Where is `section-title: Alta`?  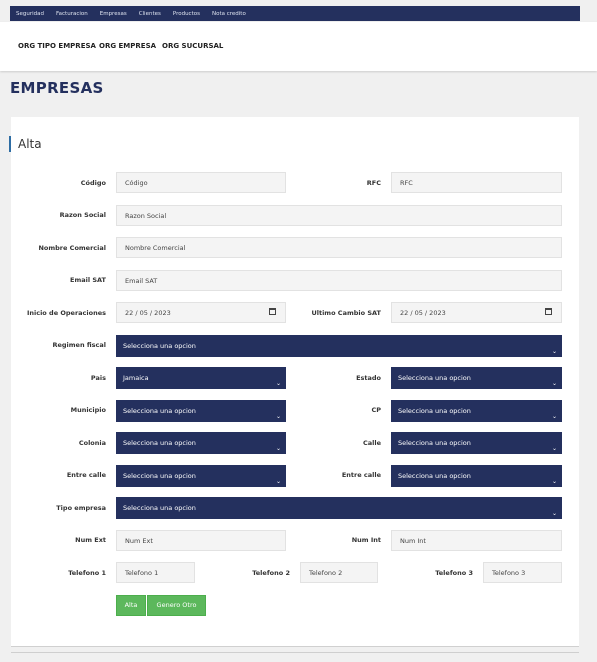
section-title: Alta is located at coordinates (25, 144).